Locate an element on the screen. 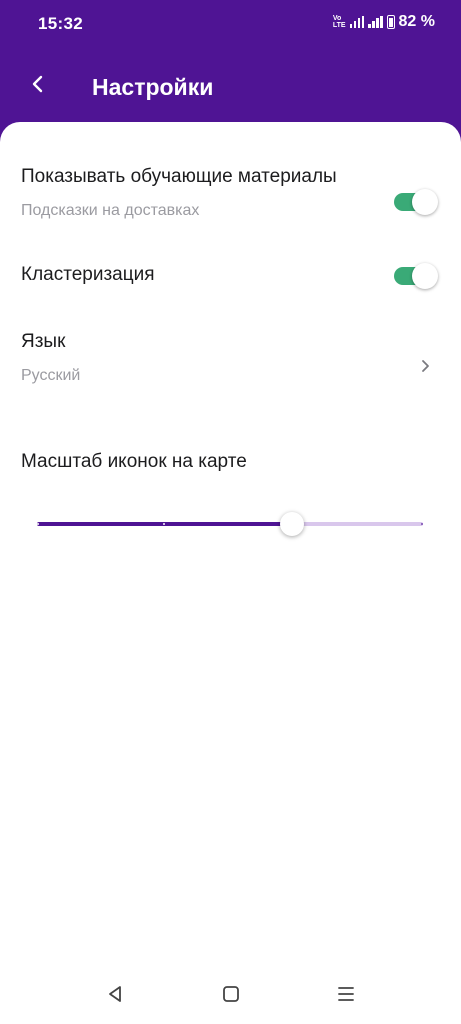  page-title: Настройки is located at coordinates (153, 87).